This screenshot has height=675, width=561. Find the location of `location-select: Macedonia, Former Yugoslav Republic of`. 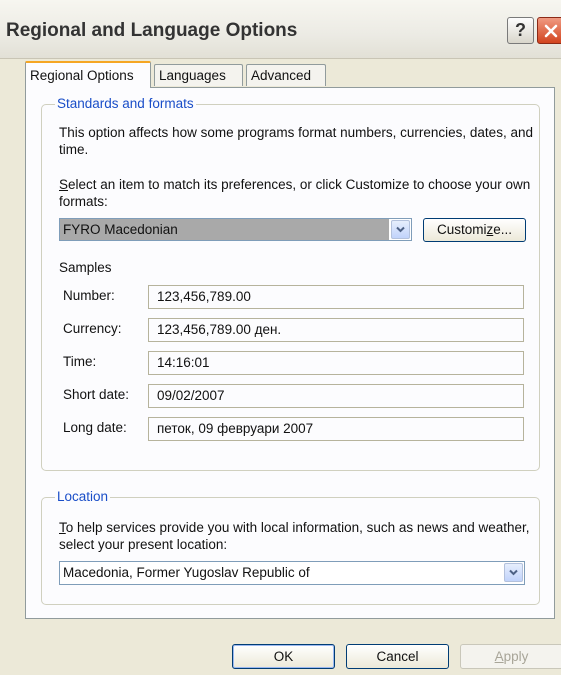

location-select: Macedonia, Former Yugoslav Republic of is located at coordinates (292, 573).